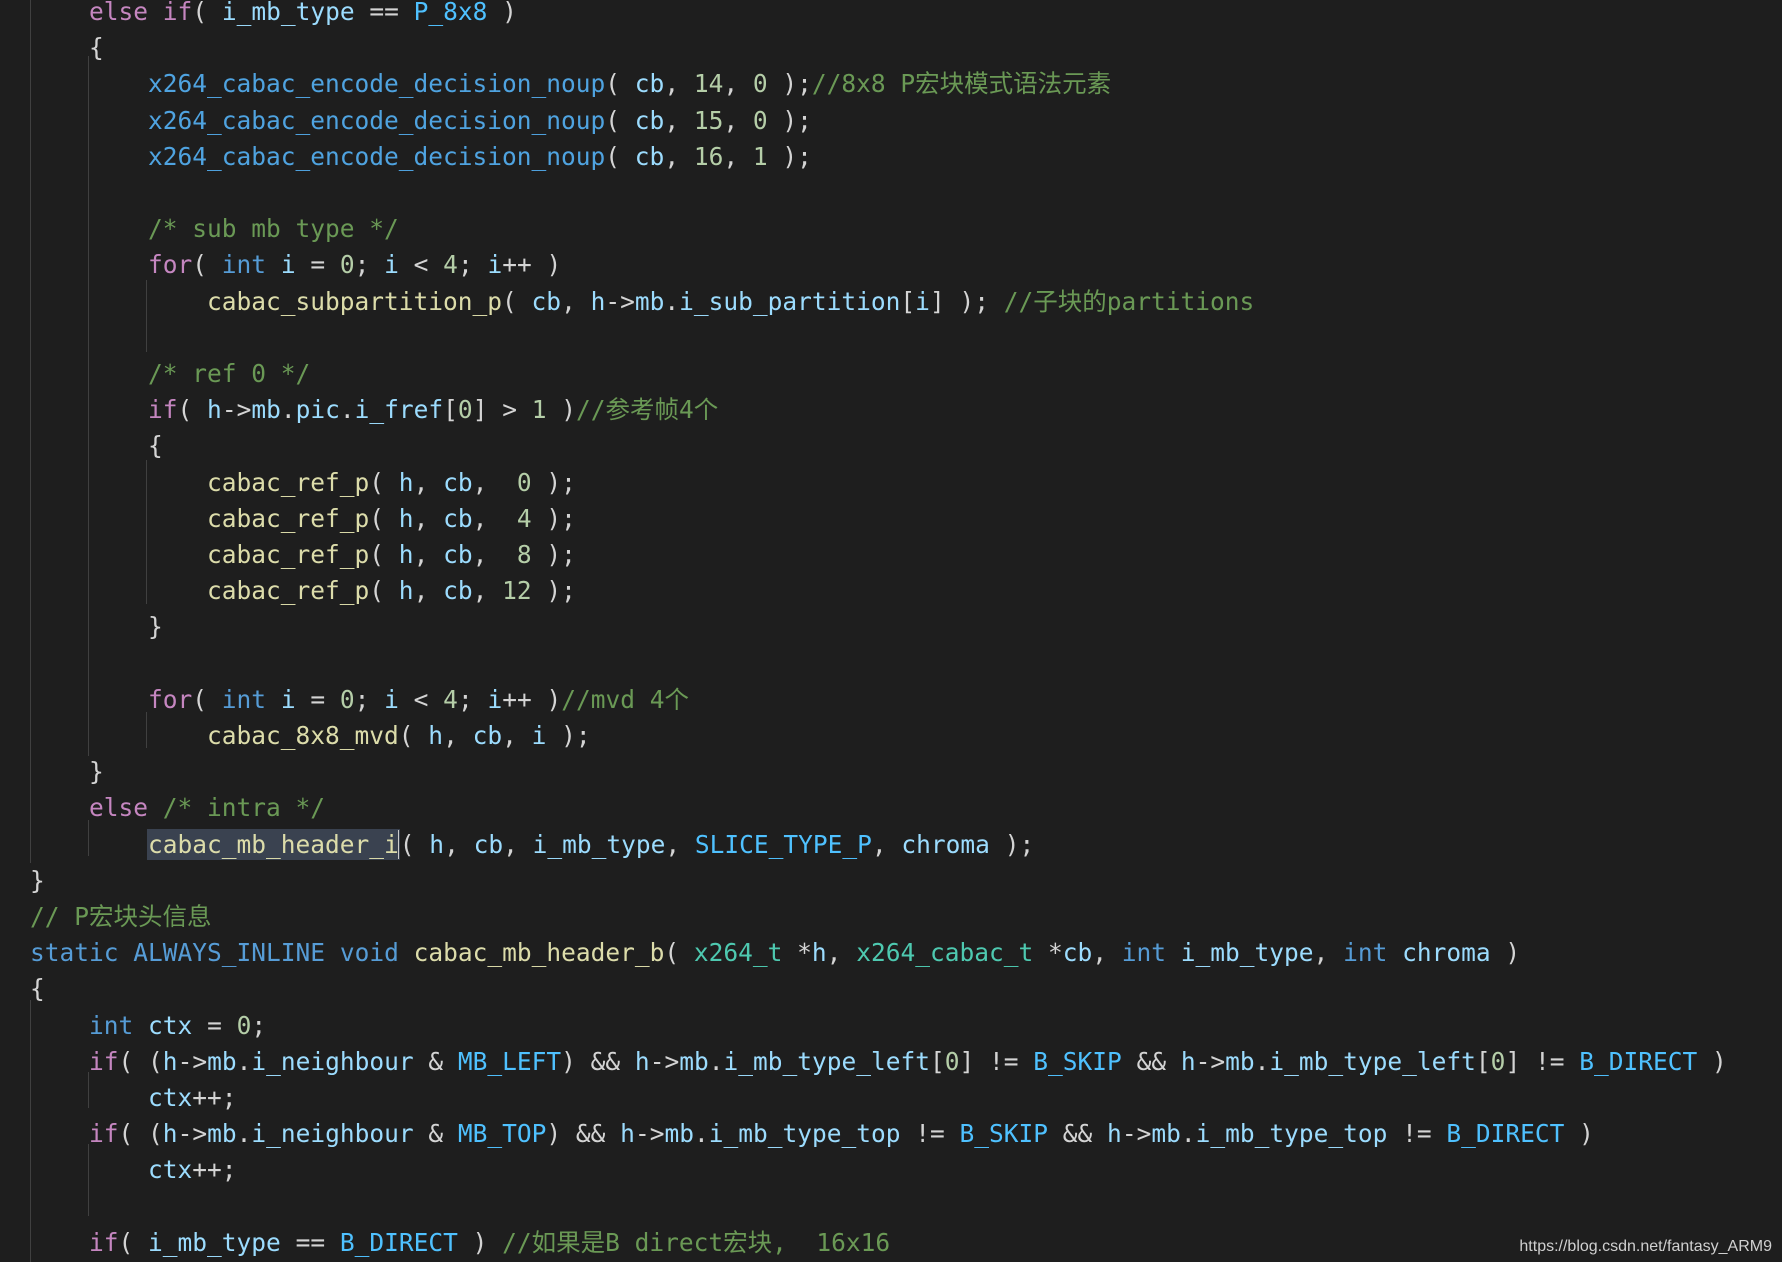 The width and height of the screenshot is (1782, 1262). Describe the element at coordinates (303, 519) in the screenshot. I see `code-line: cabac_ref_p( h, cb, 4 );` at that location.